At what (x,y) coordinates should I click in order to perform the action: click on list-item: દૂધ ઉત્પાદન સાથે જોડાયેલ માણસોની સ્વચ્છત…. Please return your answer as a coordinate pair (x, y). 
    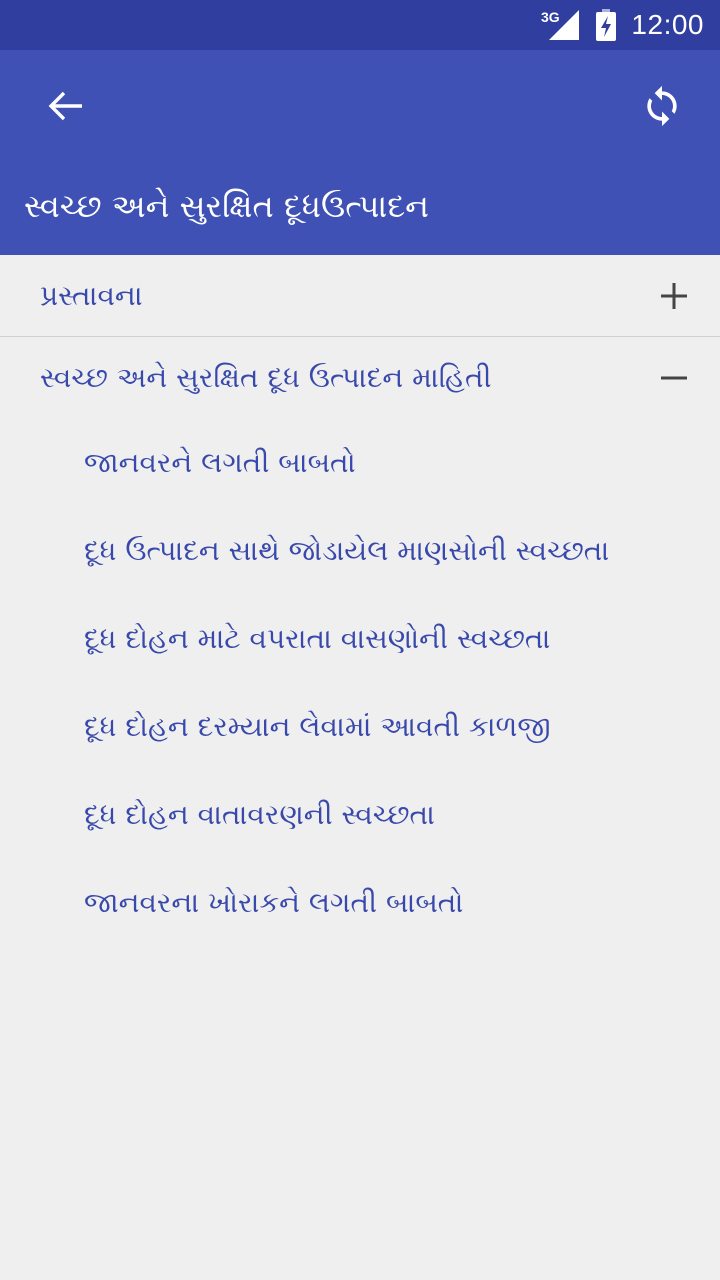
    Looking at the image, I should click on (360, 551).